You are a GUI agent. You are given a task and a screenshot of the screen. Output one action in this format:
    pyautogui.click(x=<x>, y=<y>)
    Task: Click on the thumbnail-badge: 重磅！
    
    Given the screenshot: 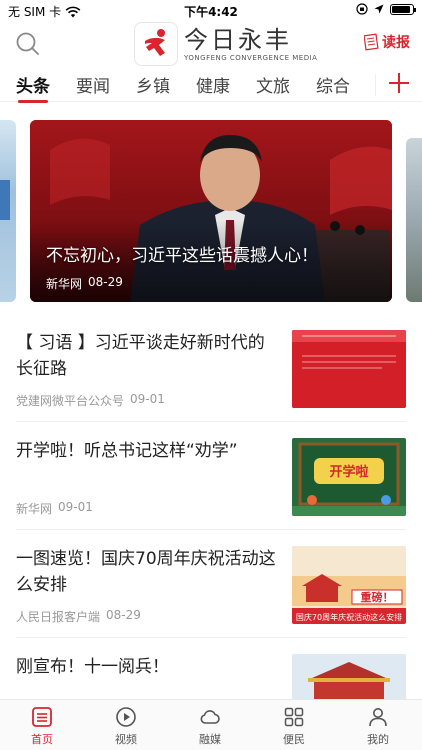 What is the action you would take?
    pyautogui.click(x=377, y=597)
    